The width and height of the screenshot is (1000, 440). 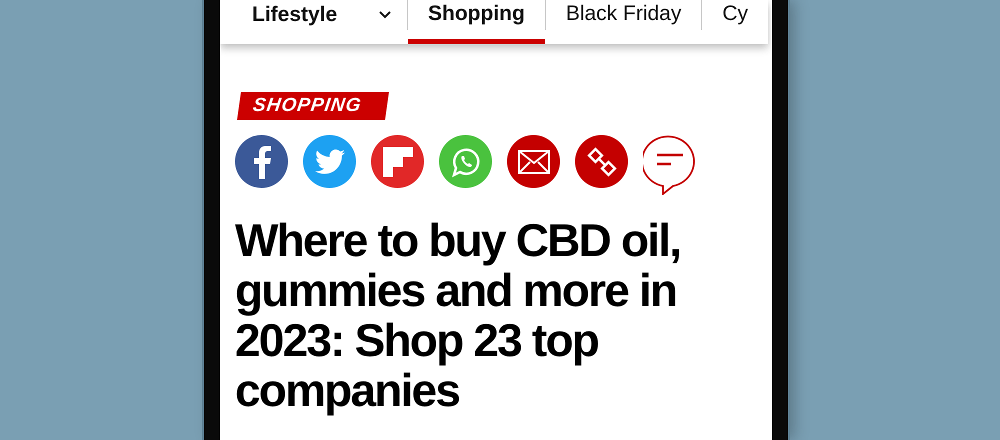 I want to click on category-label: SHOPPING, so click(x=313, y=106).